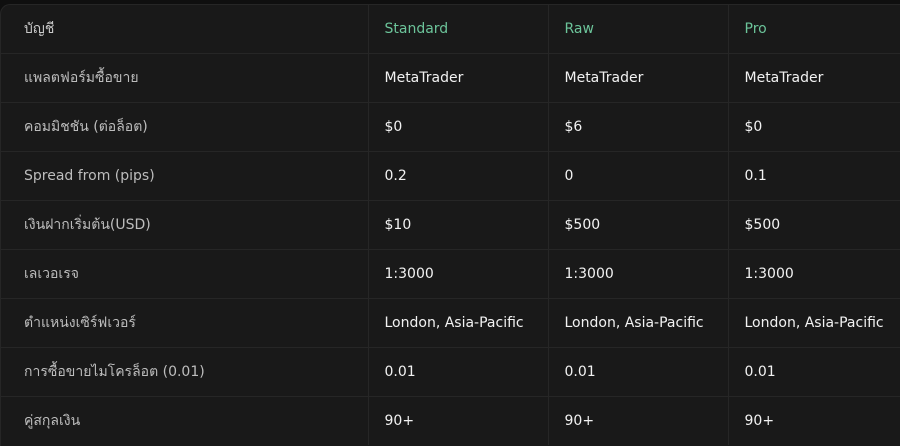 The image size is (900, 446). Describe the element at coordinates (637, 78) in the screenshot. I see `cell-raw: MetaTrader` at that location.